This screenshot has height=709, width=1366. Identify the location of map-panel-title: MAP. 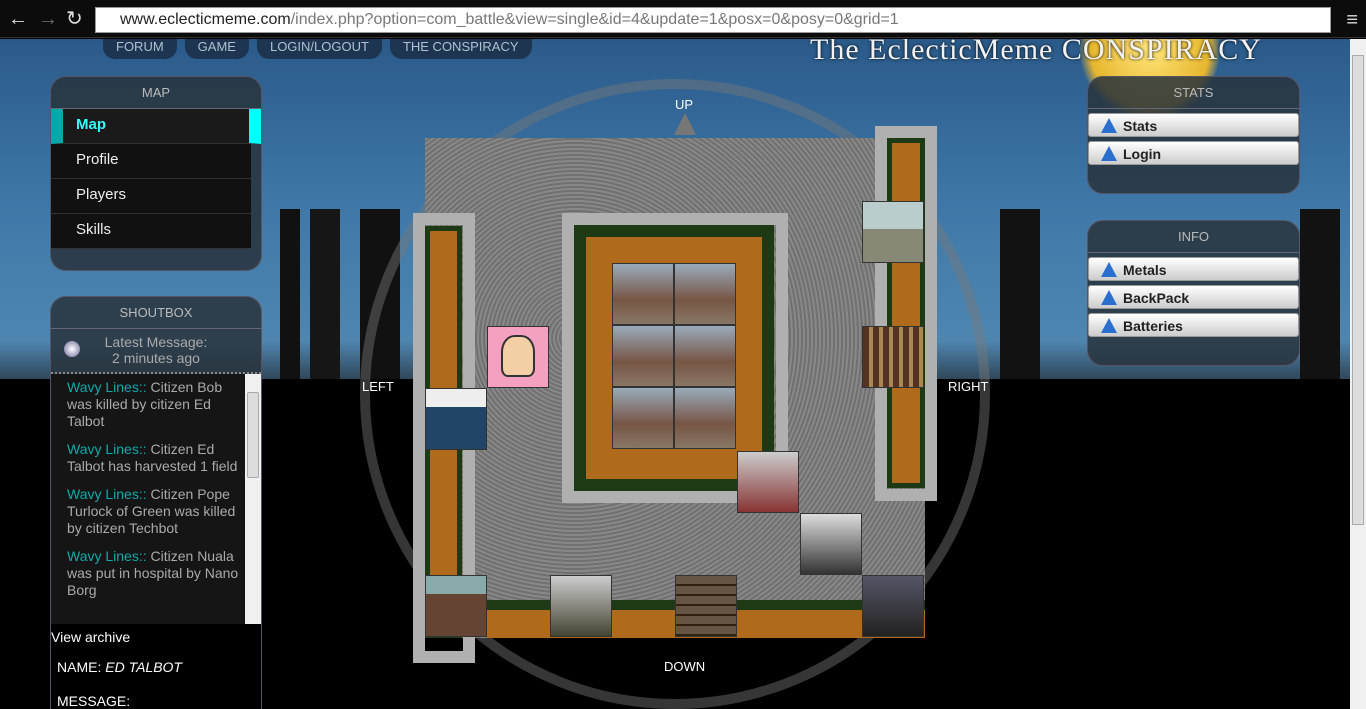
(156, 93).